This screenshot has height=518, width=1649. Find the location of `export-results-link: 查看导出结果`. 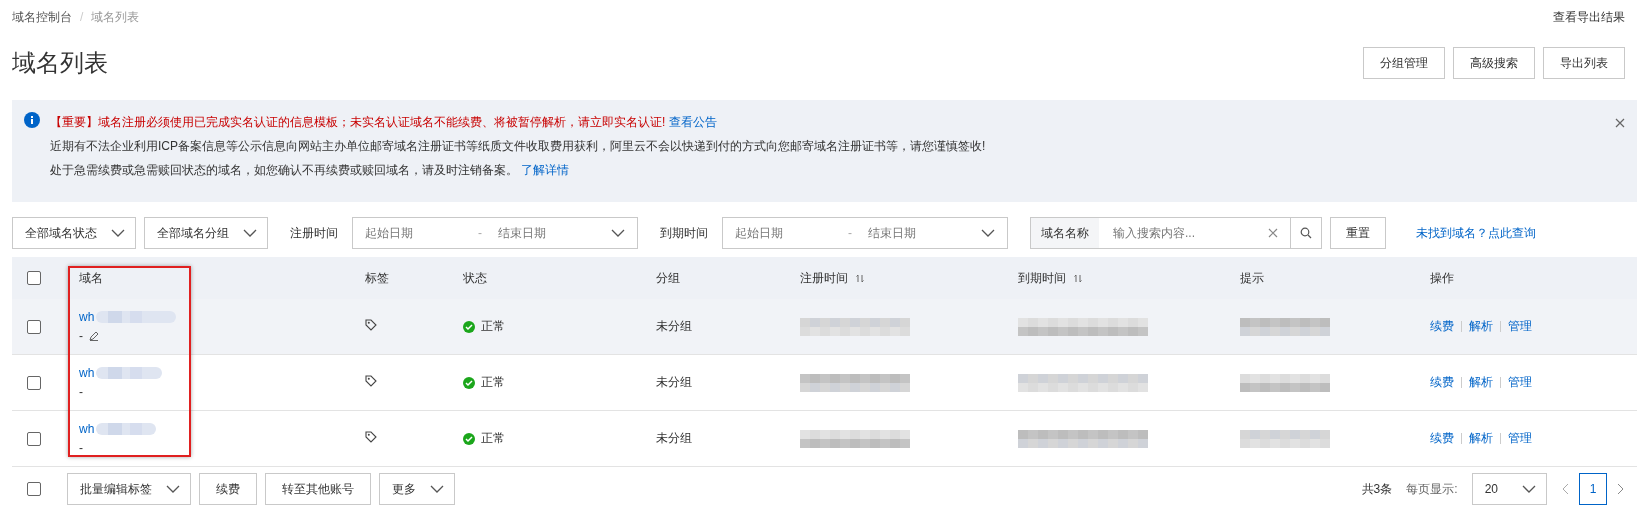

export-results-link: 查看导出结果 is located at coordinates (1589, 17).